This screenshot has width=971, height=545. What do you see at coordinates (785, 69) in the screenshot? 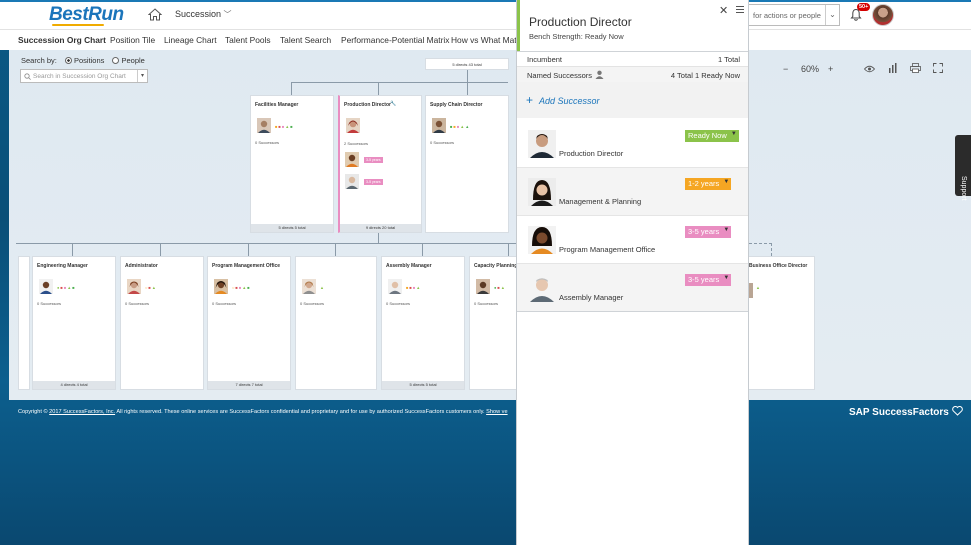
I see `zoom-out-button: −` at bounding box center [785, 69].